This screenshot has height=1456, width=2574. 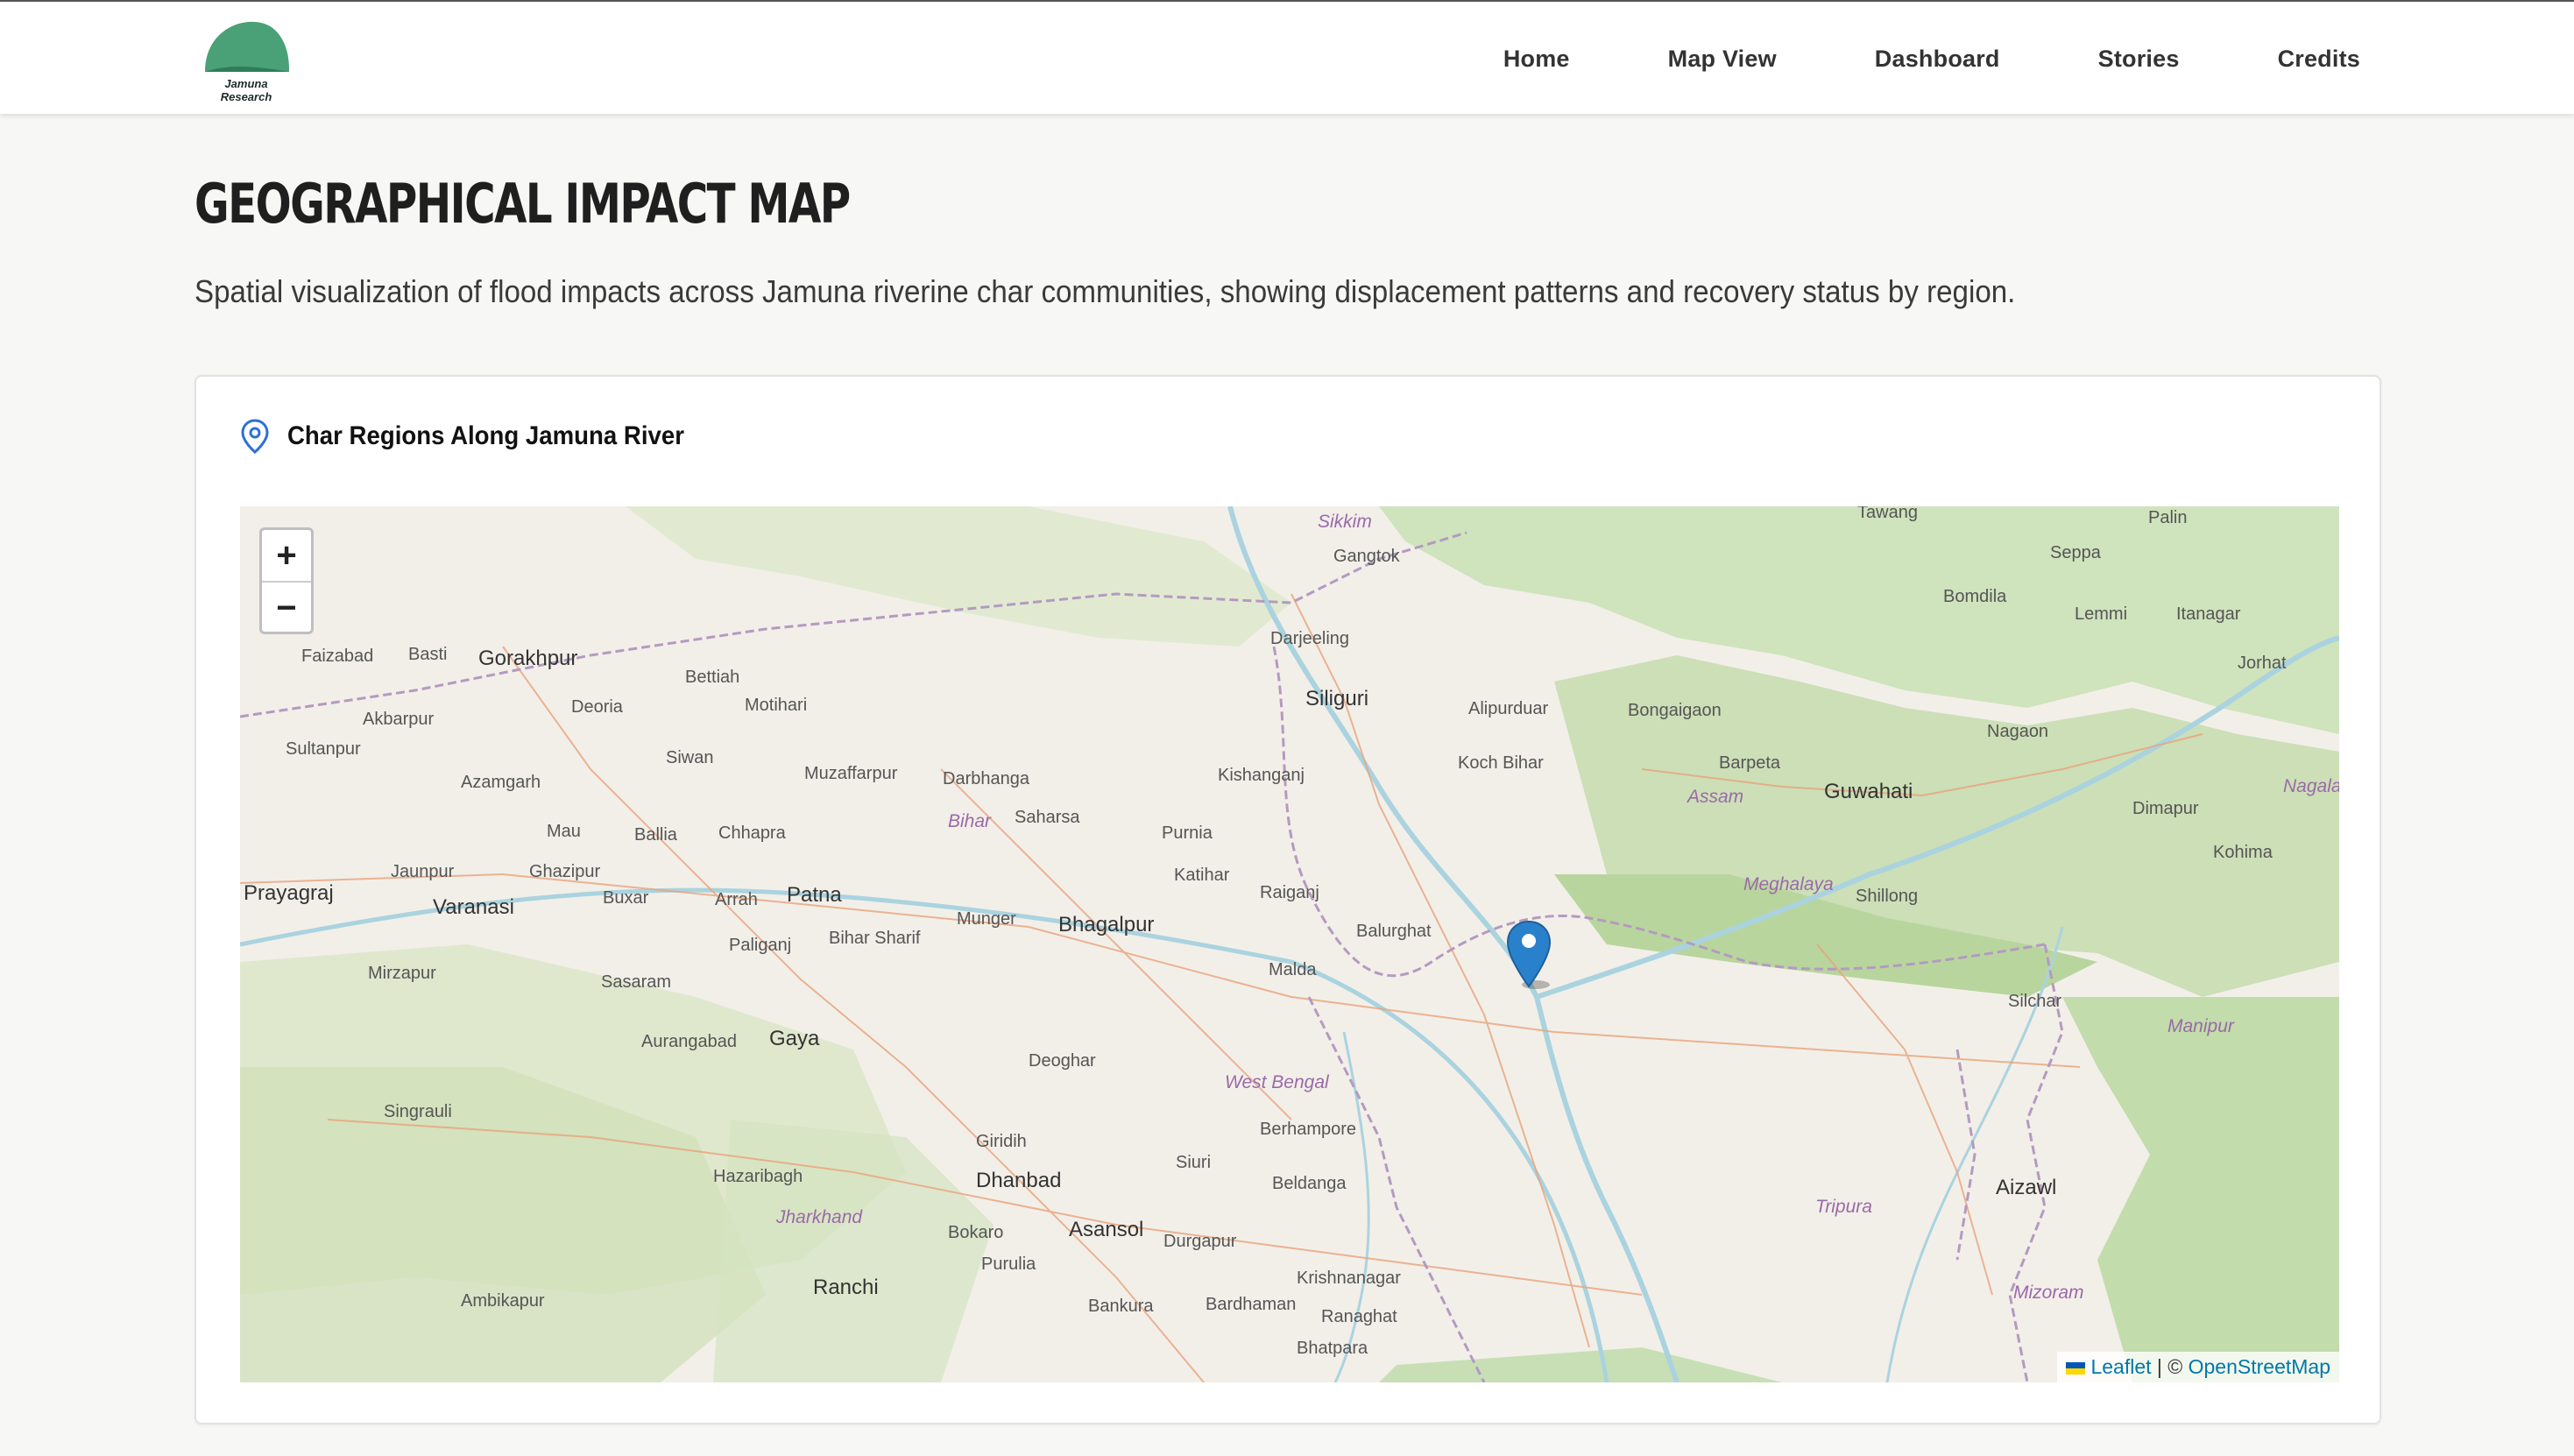 What do you see at coordinates (1277, 1082) in the screenshot?
I see `map-label: West Bengal` at bounding box center [1277, 1082].